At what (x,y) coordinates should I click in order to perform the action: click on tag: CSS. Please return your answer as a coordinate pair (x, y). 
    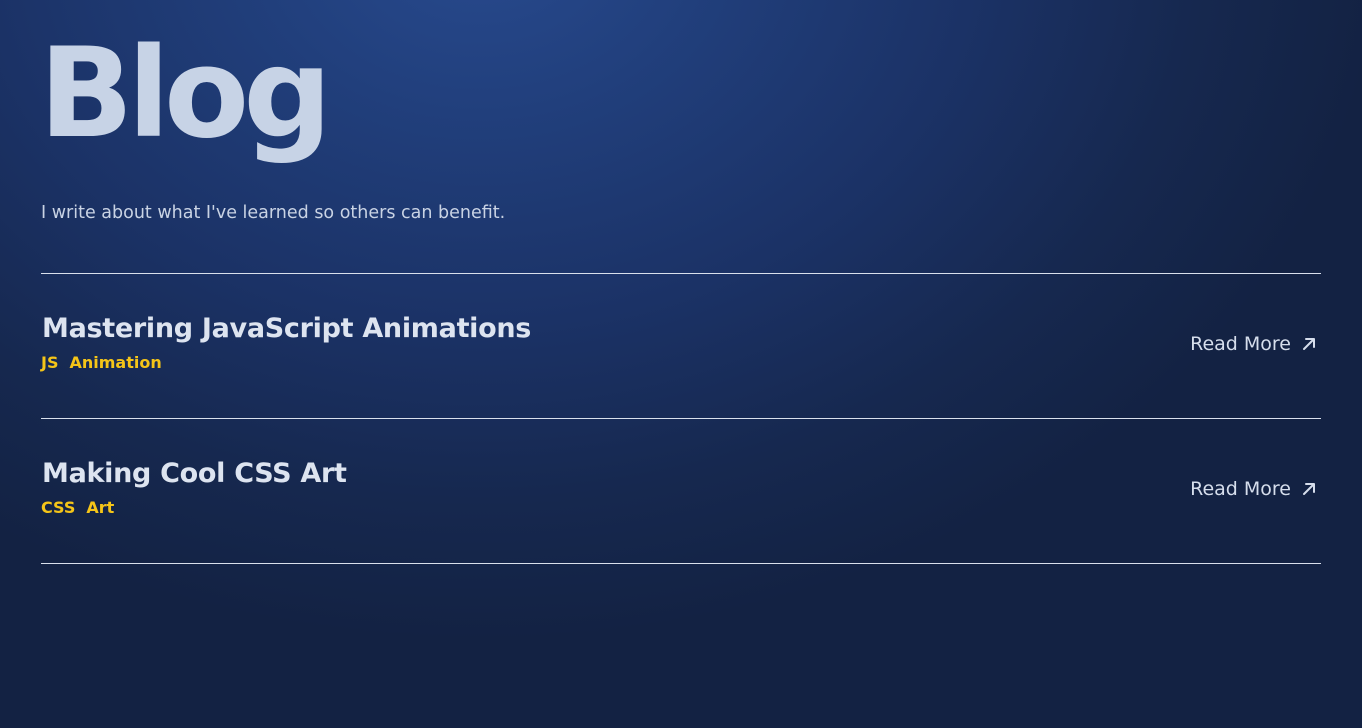
    Looking at the image, I should click on (58, 507).